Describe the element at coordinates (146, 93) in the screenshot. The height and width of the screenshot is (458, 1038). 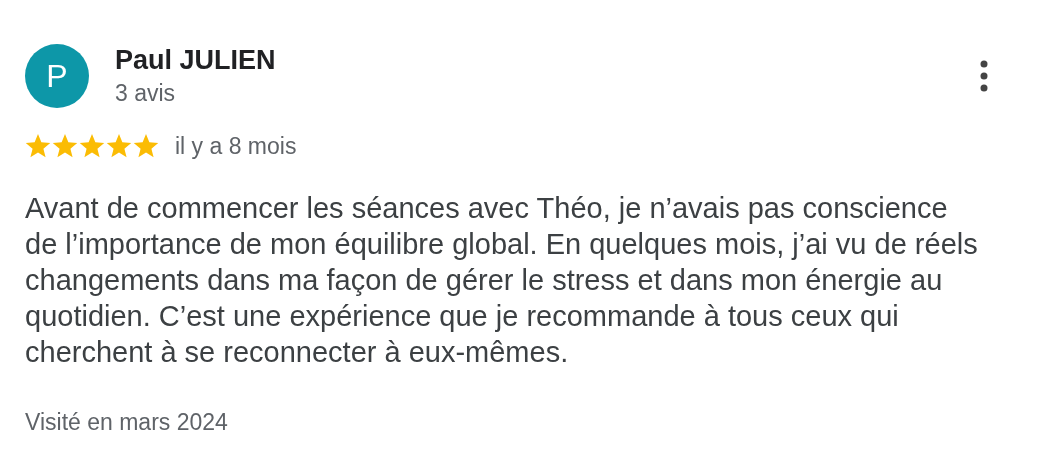
I see `review-count: 3 avis` at that location.